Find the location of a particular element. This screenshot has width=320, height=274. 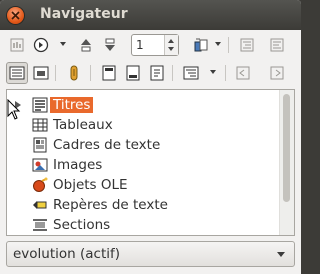

promote-level-icon is located at coordinates (243, 73).